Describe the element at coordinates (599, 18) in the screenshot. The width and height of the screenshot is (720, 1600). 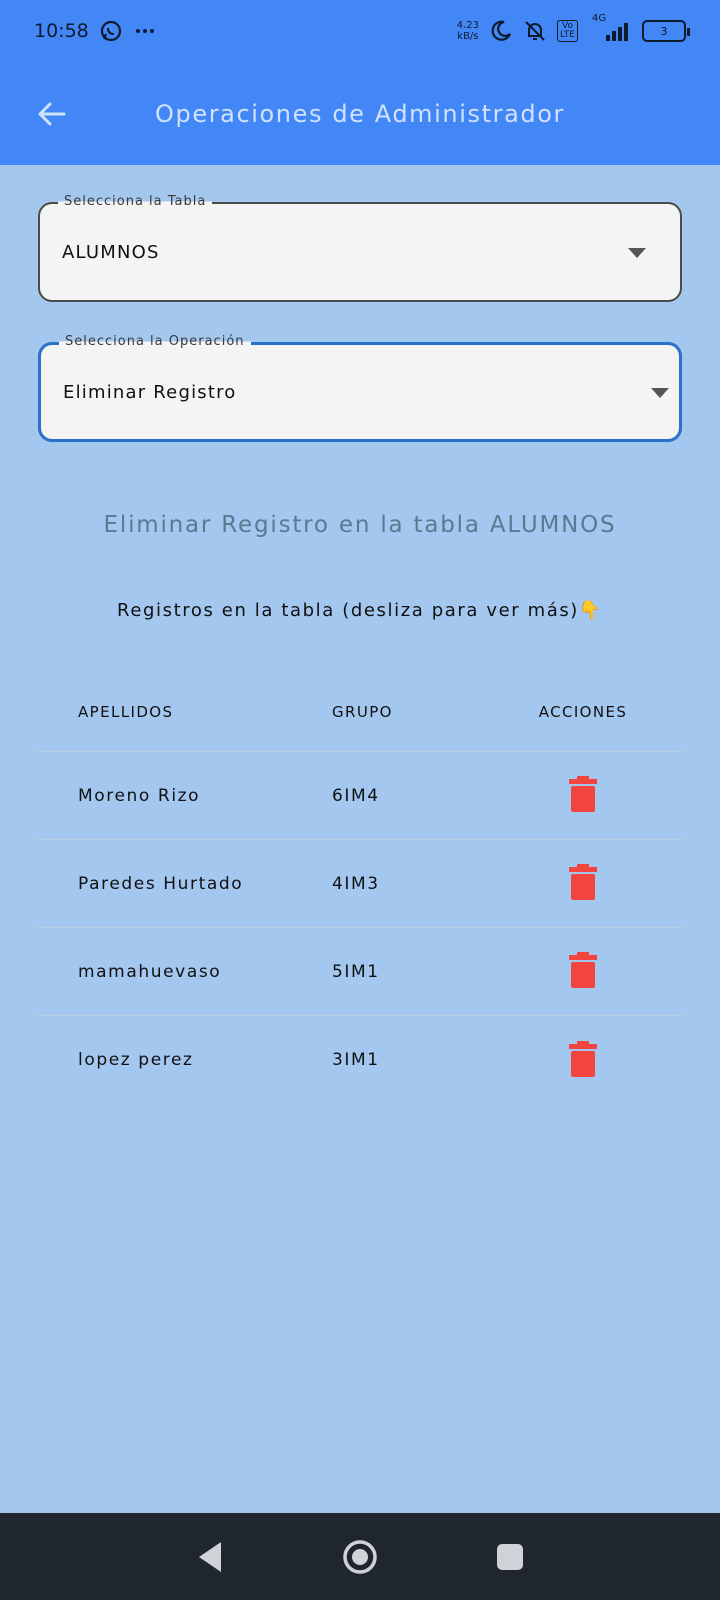
I see `signal-type: 4G` at that location.